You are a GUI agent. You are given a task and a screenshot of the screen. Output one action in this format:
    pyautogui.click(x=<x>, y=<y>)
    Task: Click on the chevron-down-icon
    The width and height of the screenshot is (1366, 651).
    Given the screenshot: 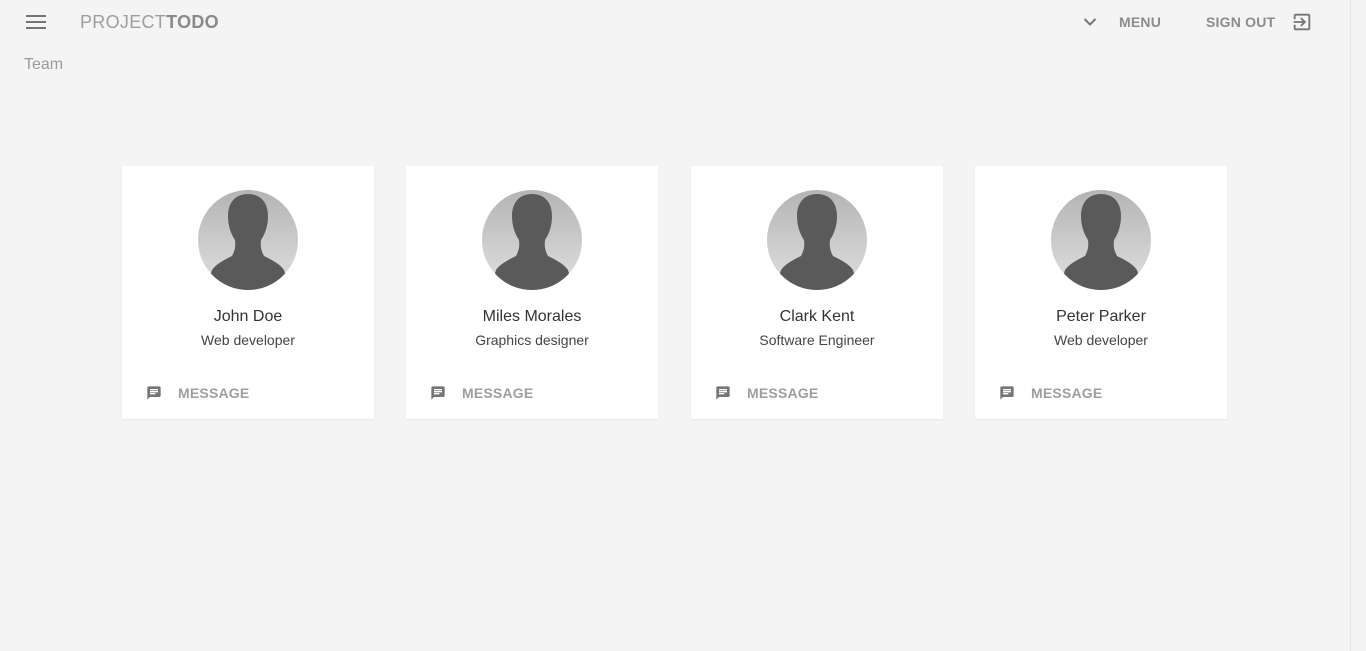 What is the action you would take?
    pyautogui.click(x=1090, y=22)
    